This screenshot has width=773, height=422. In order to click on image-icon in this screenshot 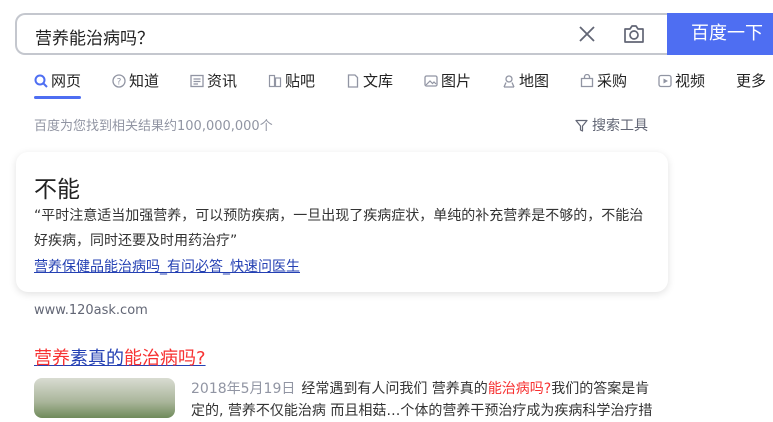, I will do `click(431, 81)`.